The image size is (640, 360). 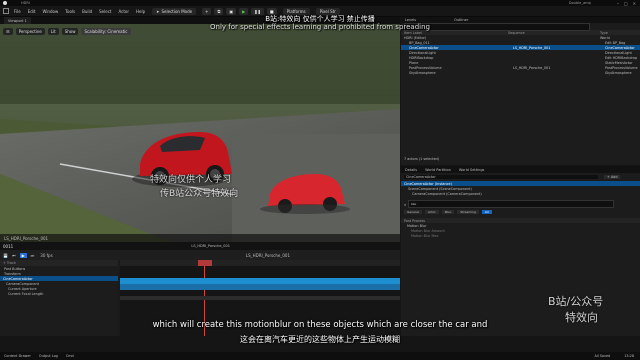 What do you see at coordinates (422, 52) in the screenshot?
I see `outliner-row-label: DirectionalLight` at bounding box center [422, 52].